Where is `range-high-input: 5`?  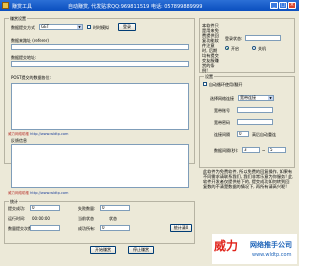
range-high-input: 5 is located at coordinates (277, 150).